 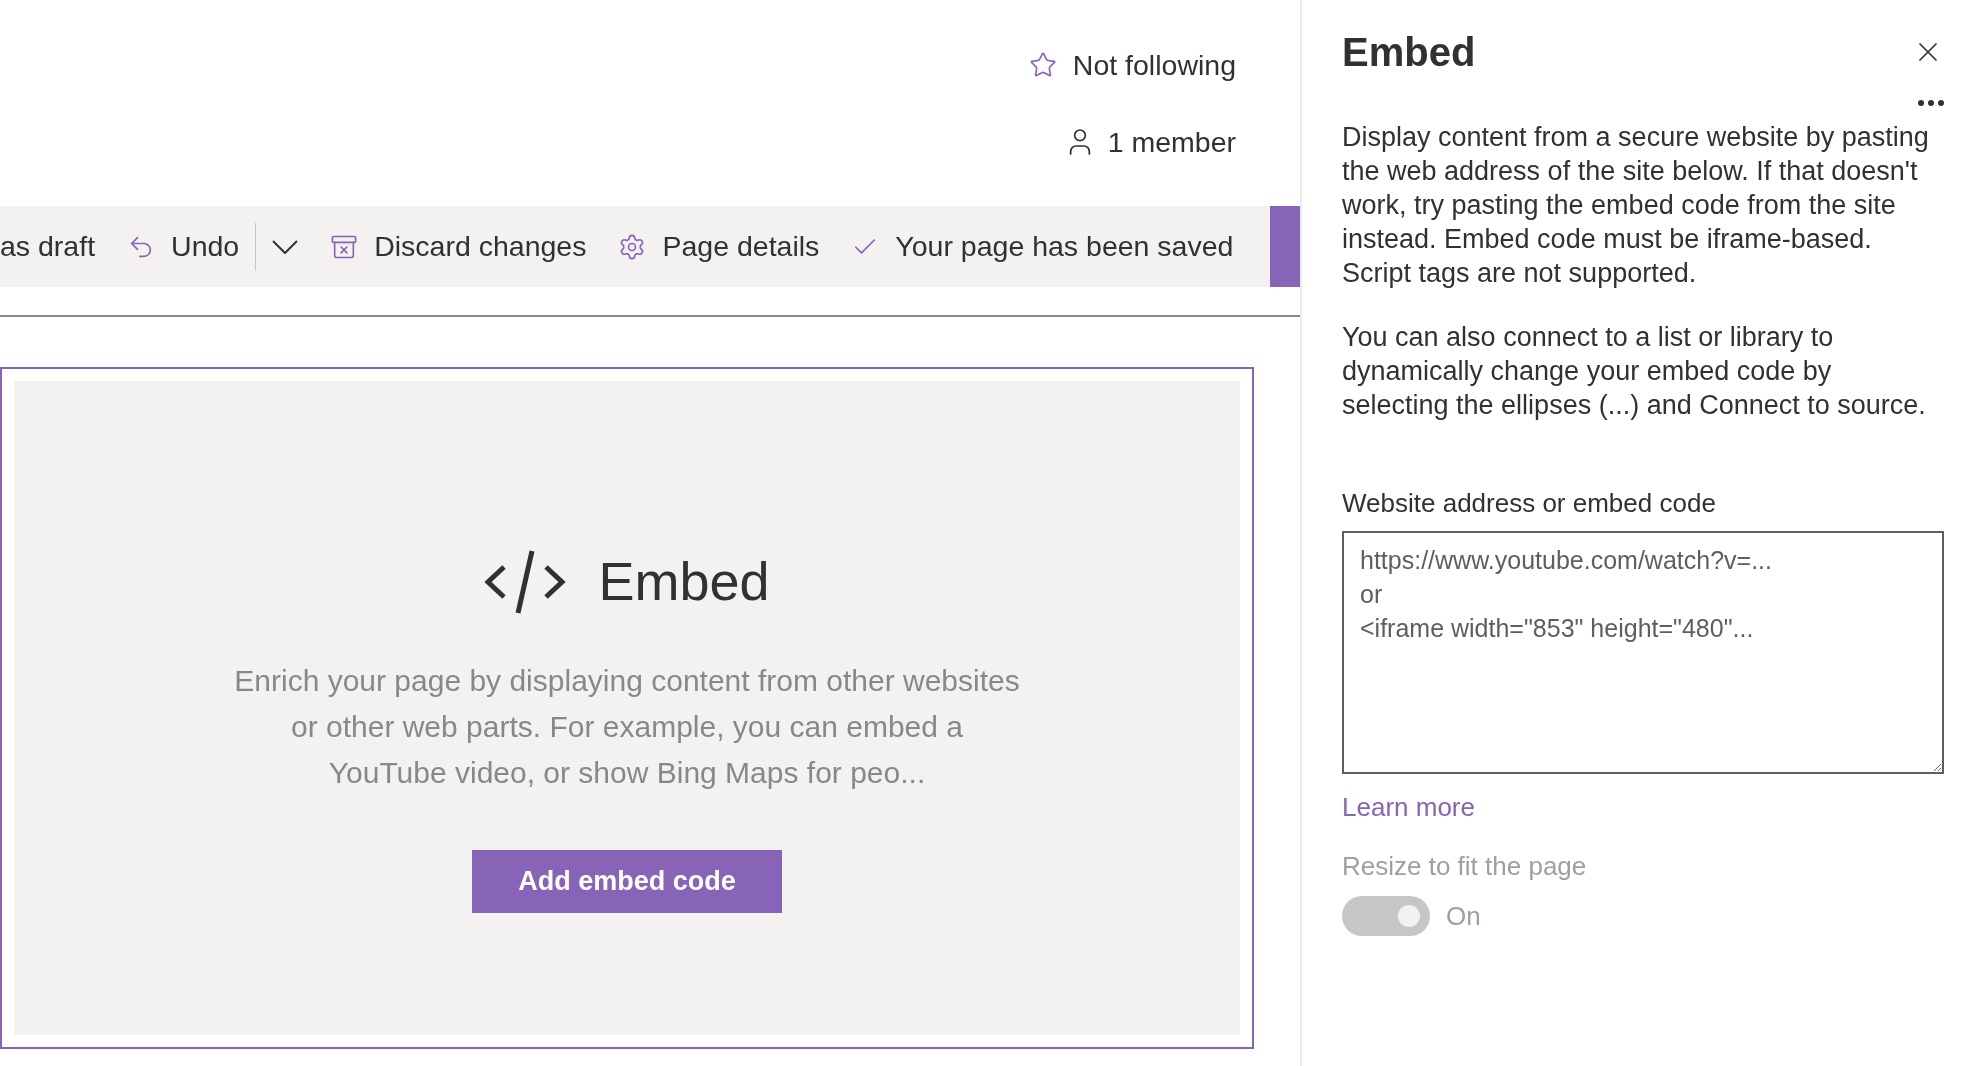 I want to click on add-embed-code-button: Add embed code, so click(x=627, y=881).